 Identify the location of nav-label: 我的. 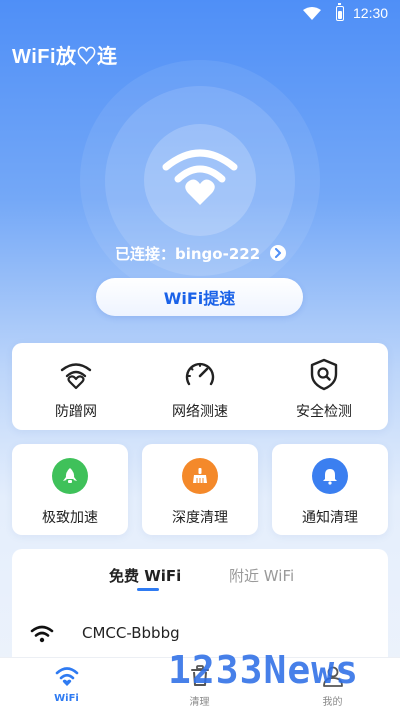
(332, 702).